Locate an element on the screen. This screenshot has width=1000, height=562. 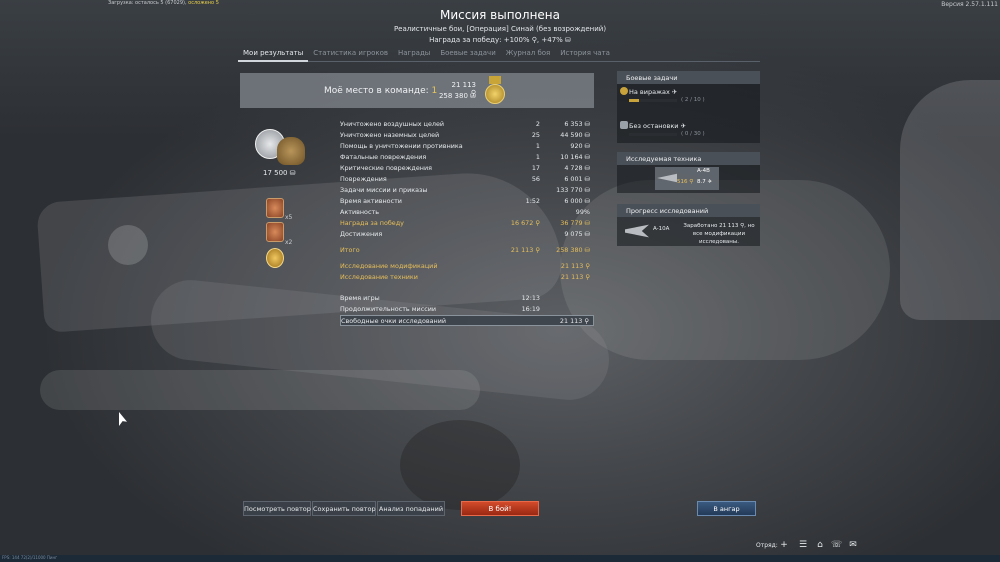
table-row: Помощь в уничтожении противника 1 920 ⛁ is located at coordinates (465, 146).